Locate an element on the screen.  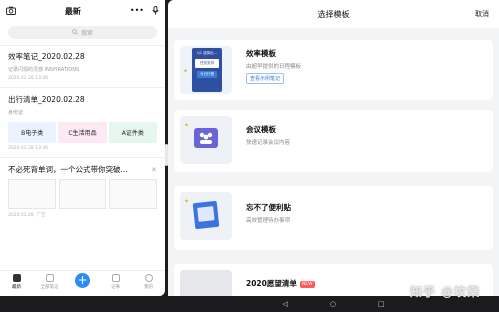
note-title: 出行清单_2020.02.28 is located at coordinates (46, 99).